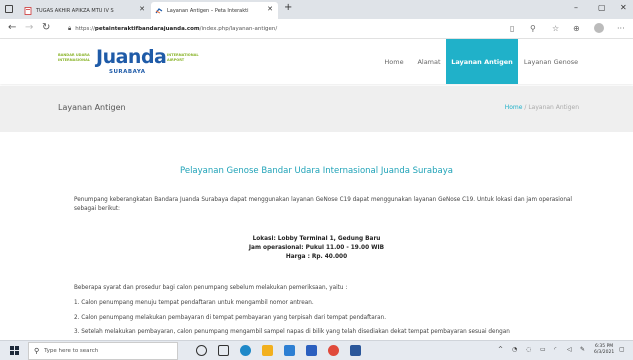 This screenshot has width=633, height=360. What do you see at coordinates (582, 349) in the screenshot?
I see `pen-icon: ✎` at bounding box center [582, 349].